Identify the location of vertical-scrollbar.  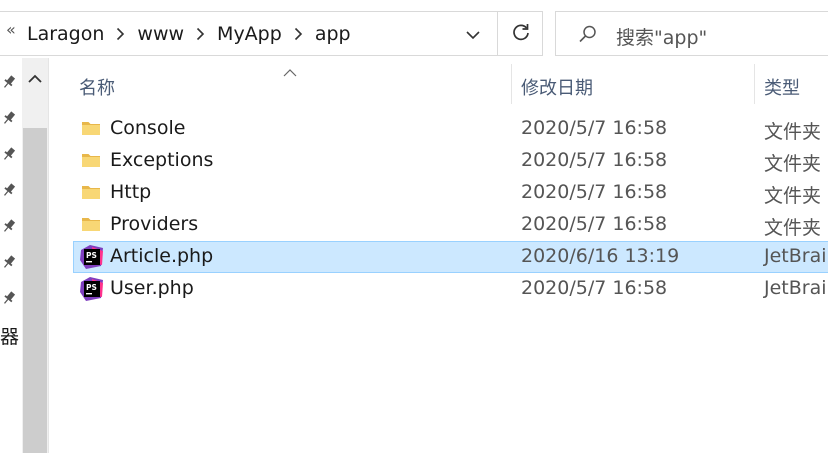
(35, 255).